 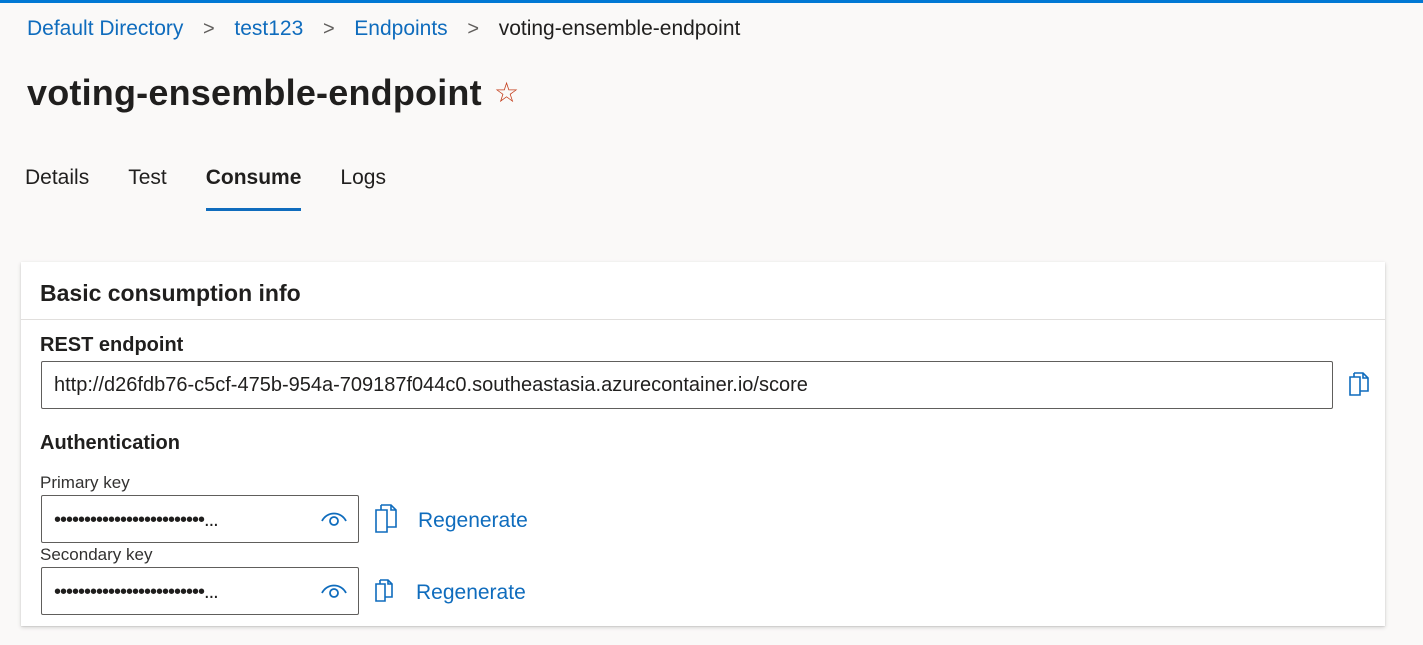 I want to click on secondary-key-label: Secondary key, so click(x=96, y=554).